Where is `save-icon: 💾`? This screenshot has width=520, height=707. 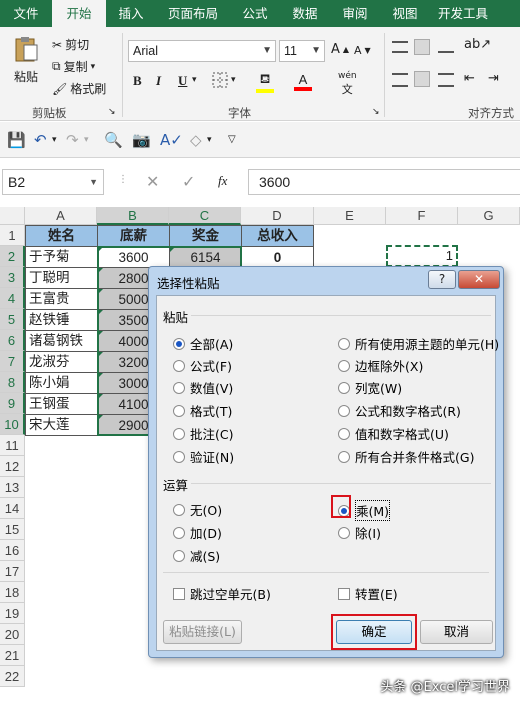 save-icon: 💾 is located at coordinates (16, 140).